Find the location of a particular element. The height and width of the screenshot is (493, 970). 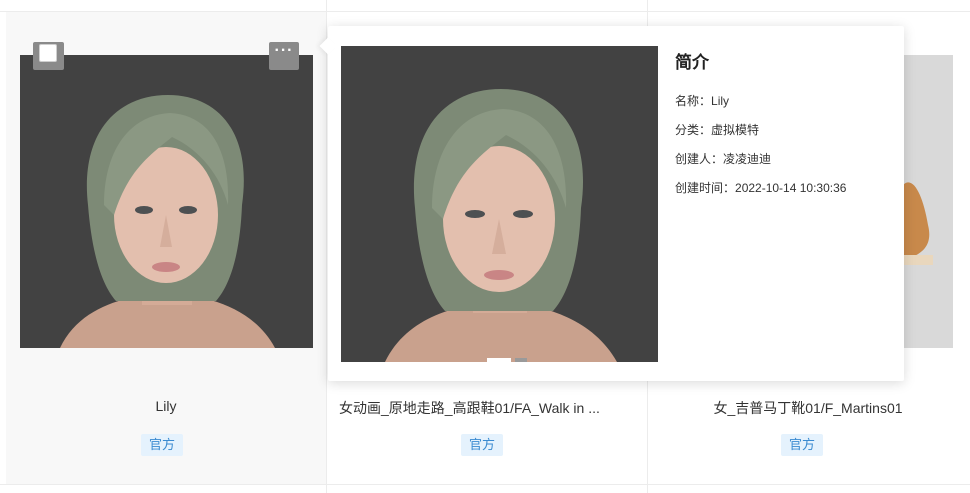

info-value: 凌凌迪迪 is located at coordinates (747, 159).